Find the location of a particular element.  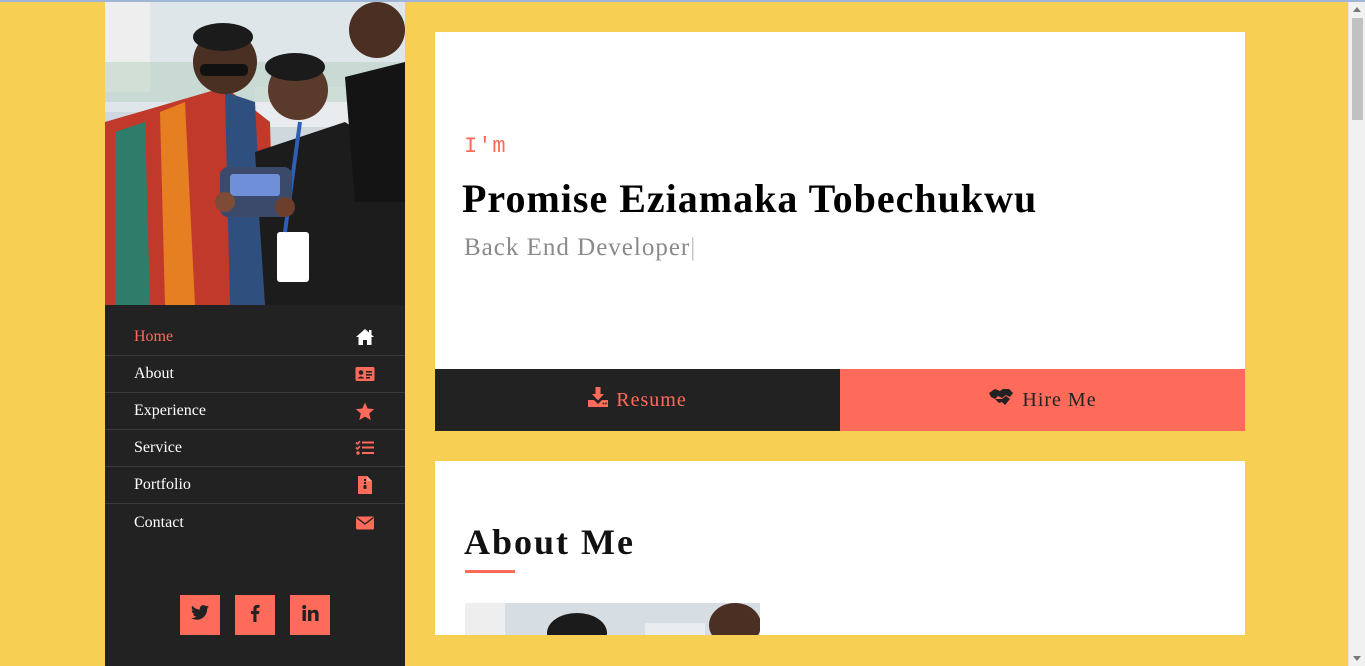

twitter-link is located at coordinates (200, 615).